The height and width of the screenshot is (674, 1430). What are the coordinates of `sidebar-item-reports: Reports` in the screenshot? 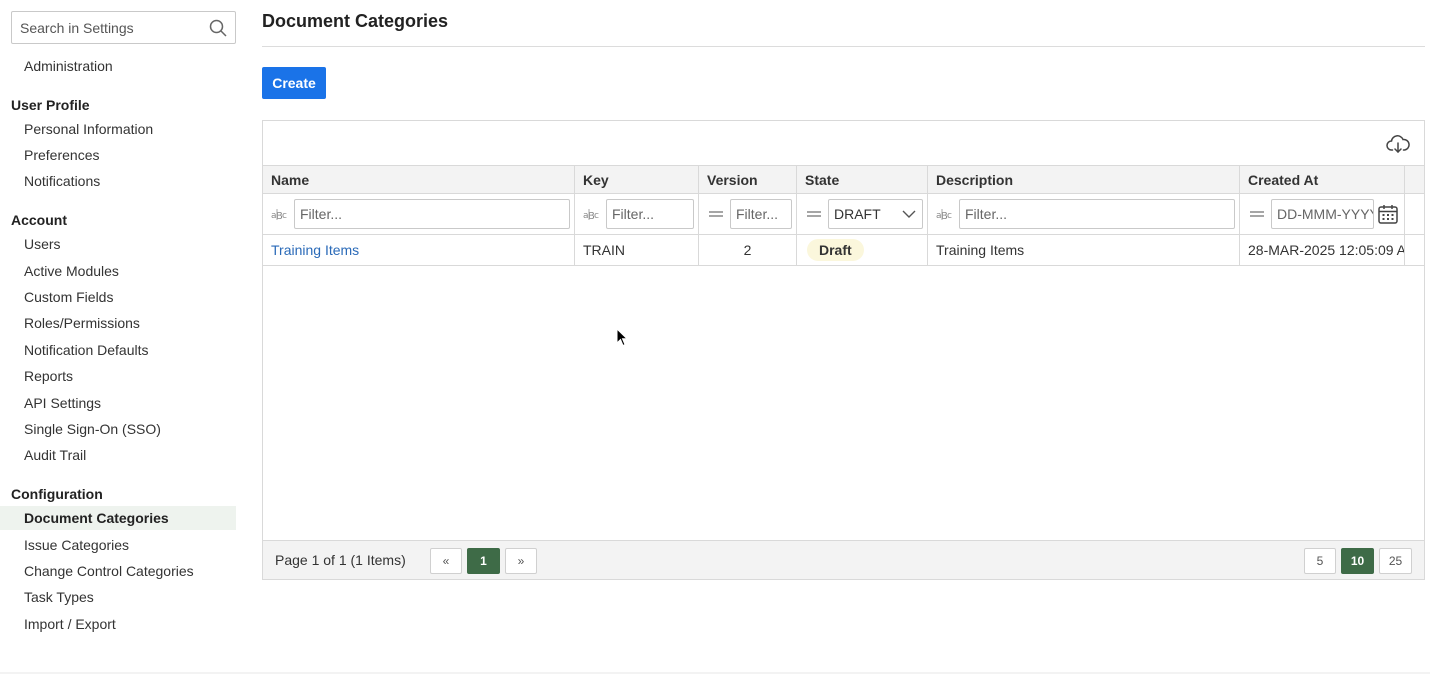 It's located at (48, 376).